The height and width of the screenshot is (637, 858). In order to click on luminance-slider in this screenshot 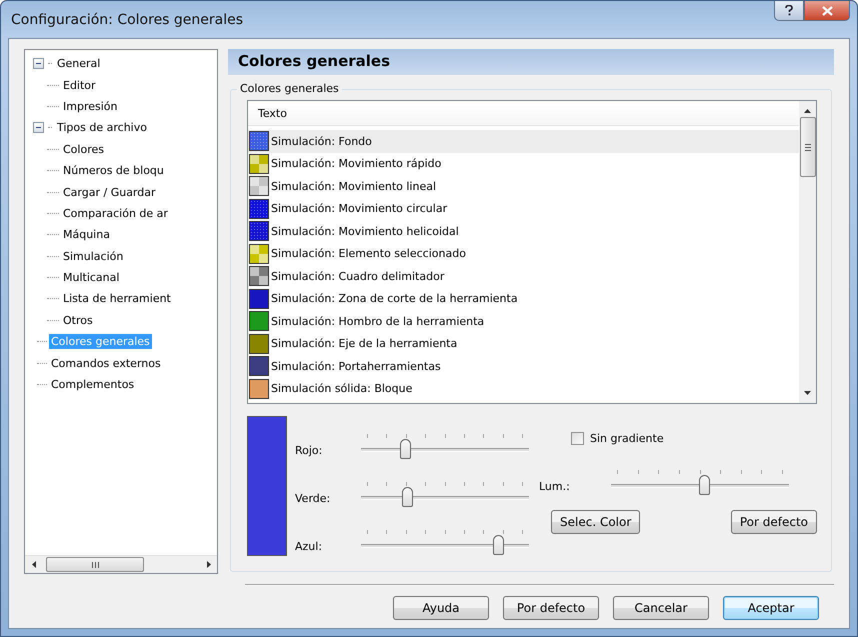, I will do `click(700, 485)`.